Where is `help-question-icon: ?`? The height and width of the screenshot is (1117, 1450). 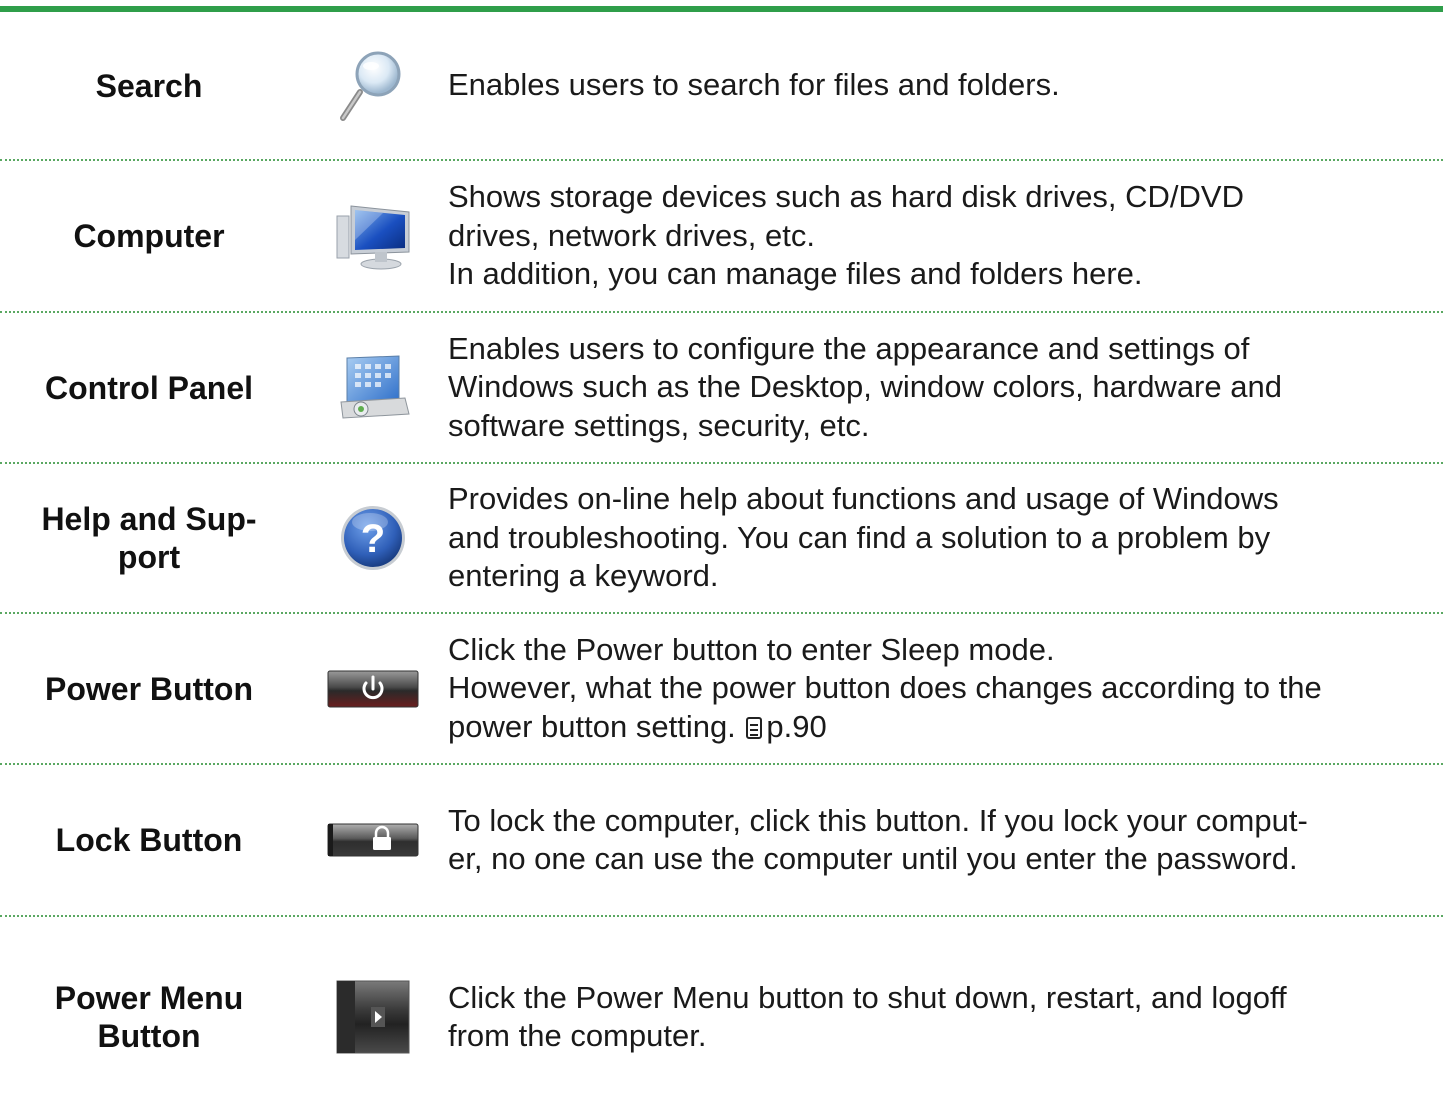 help-question-icon: ? is located at coordinates (373, 538).